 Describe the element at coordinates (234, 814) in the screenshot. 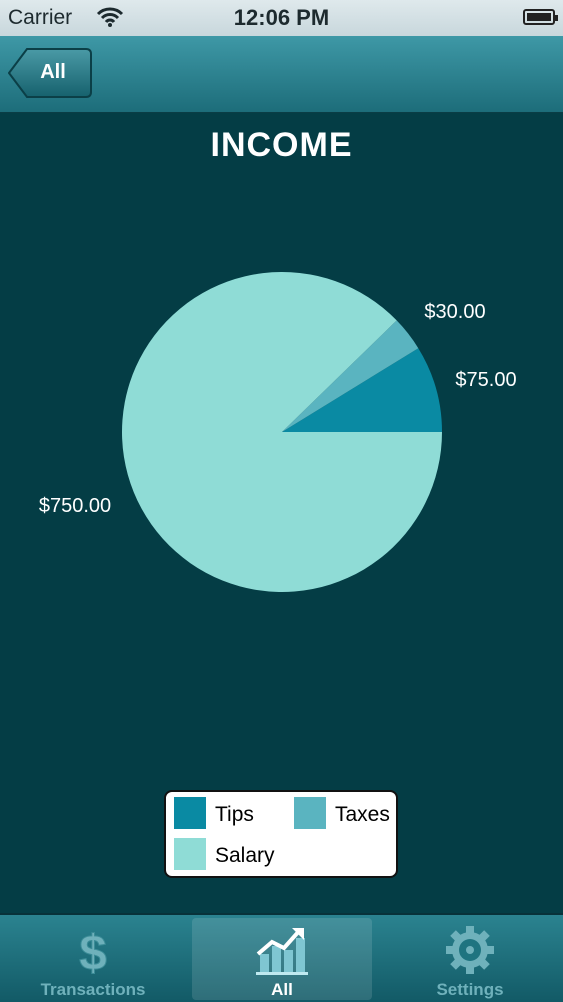

I see `legend-label-tips: Tips` at that location.